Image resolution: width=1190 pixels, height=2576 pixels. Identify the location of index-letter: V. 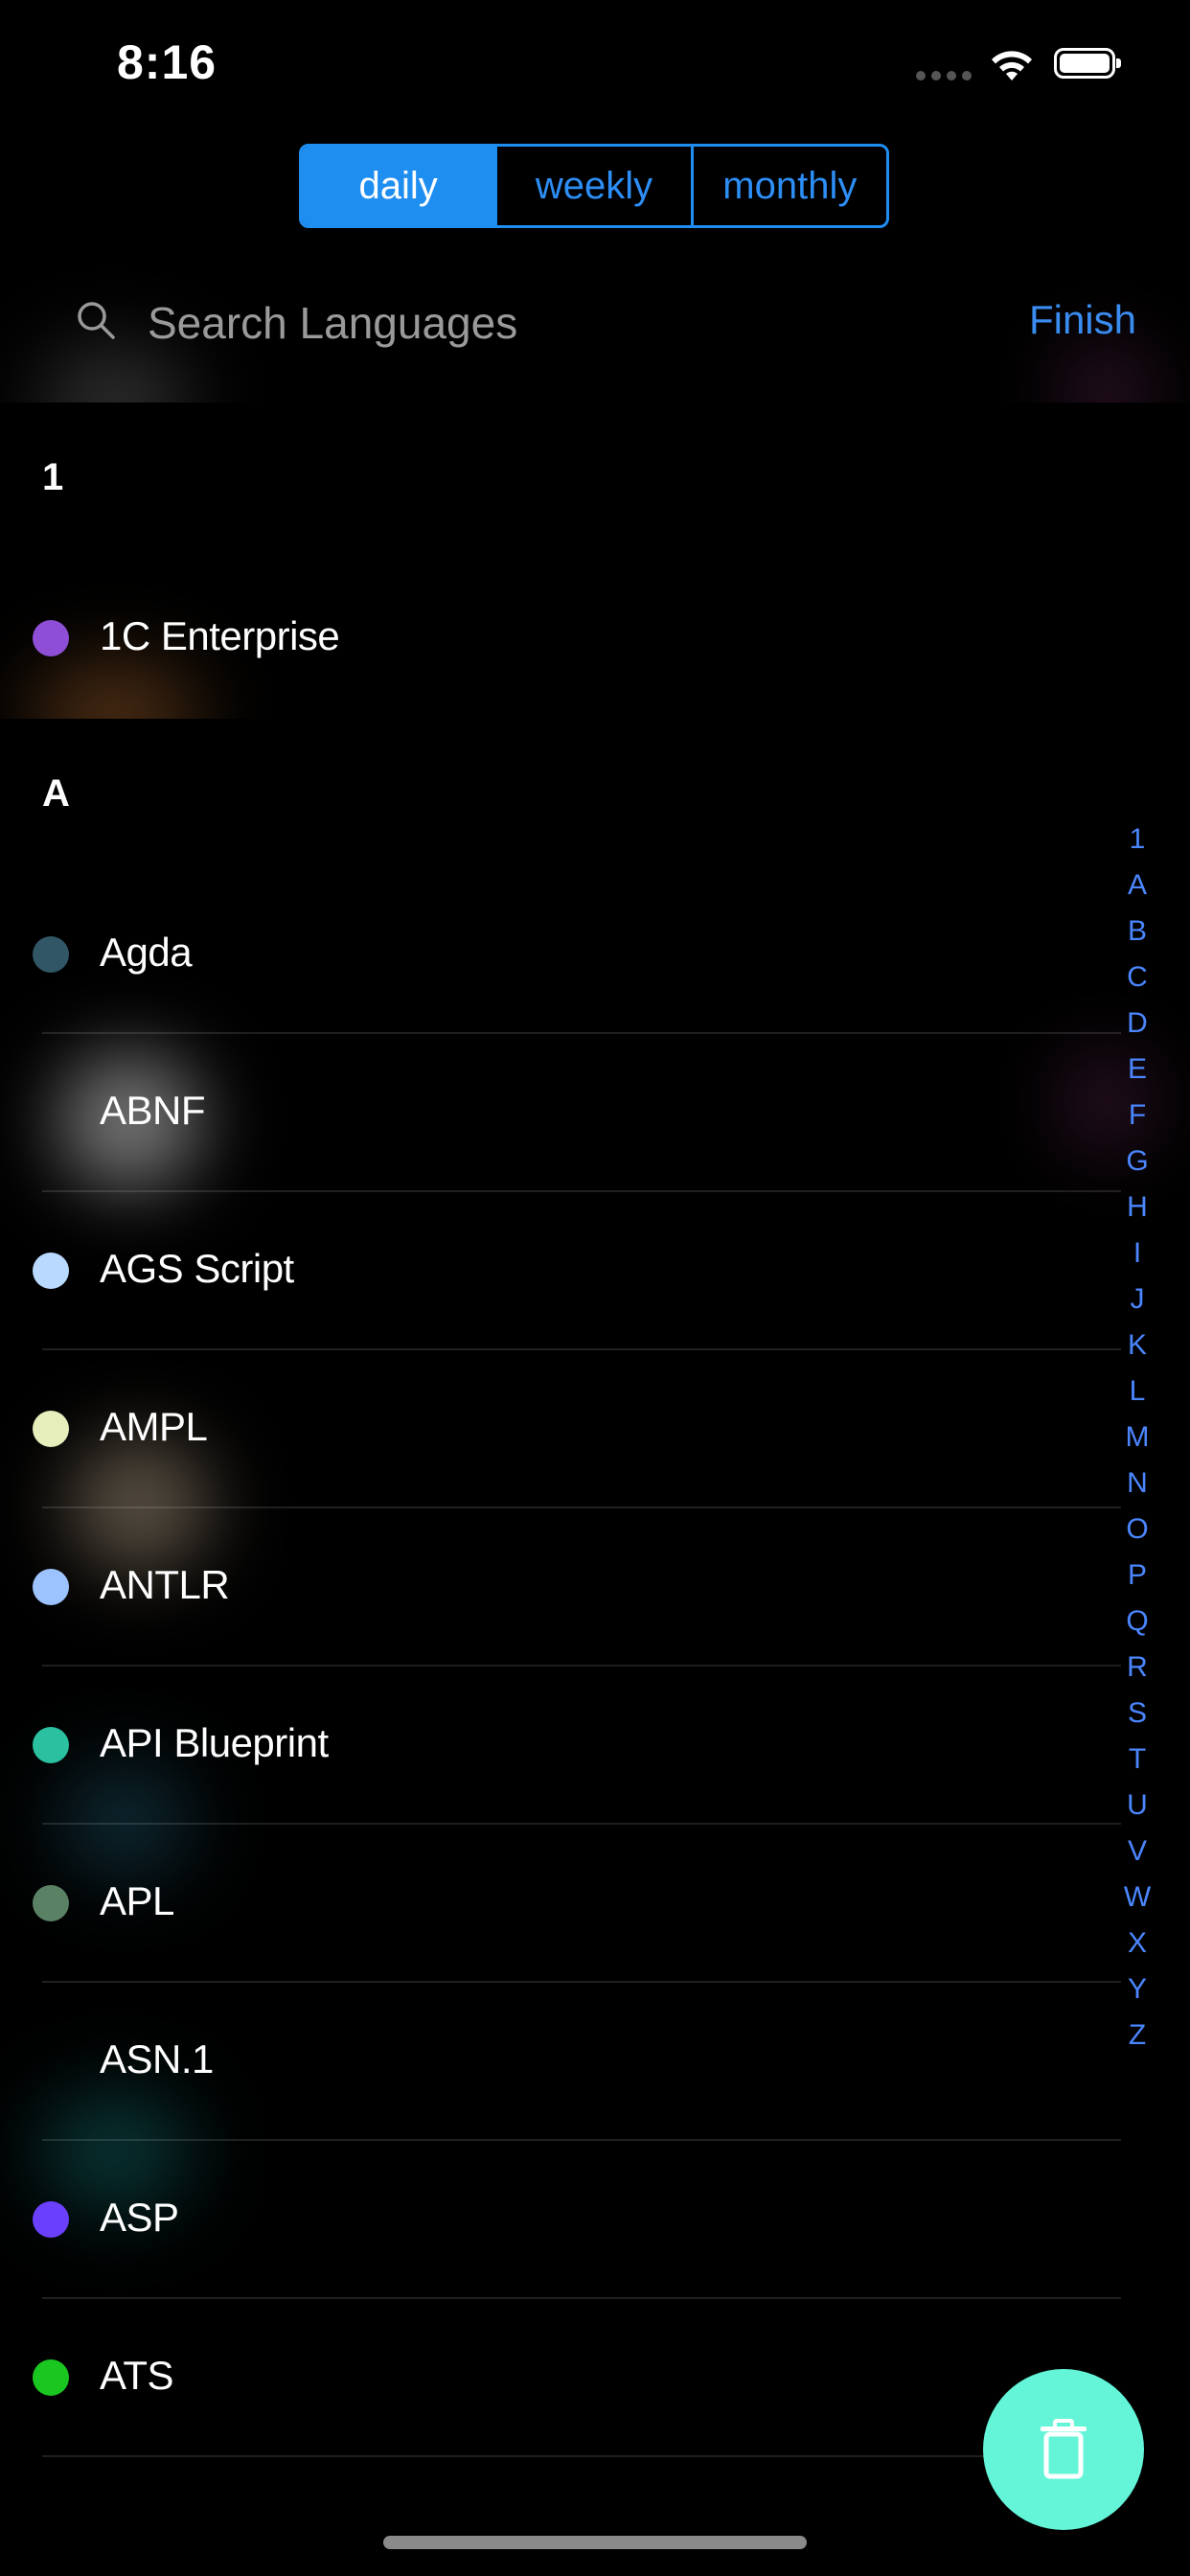
(1137, 1851).